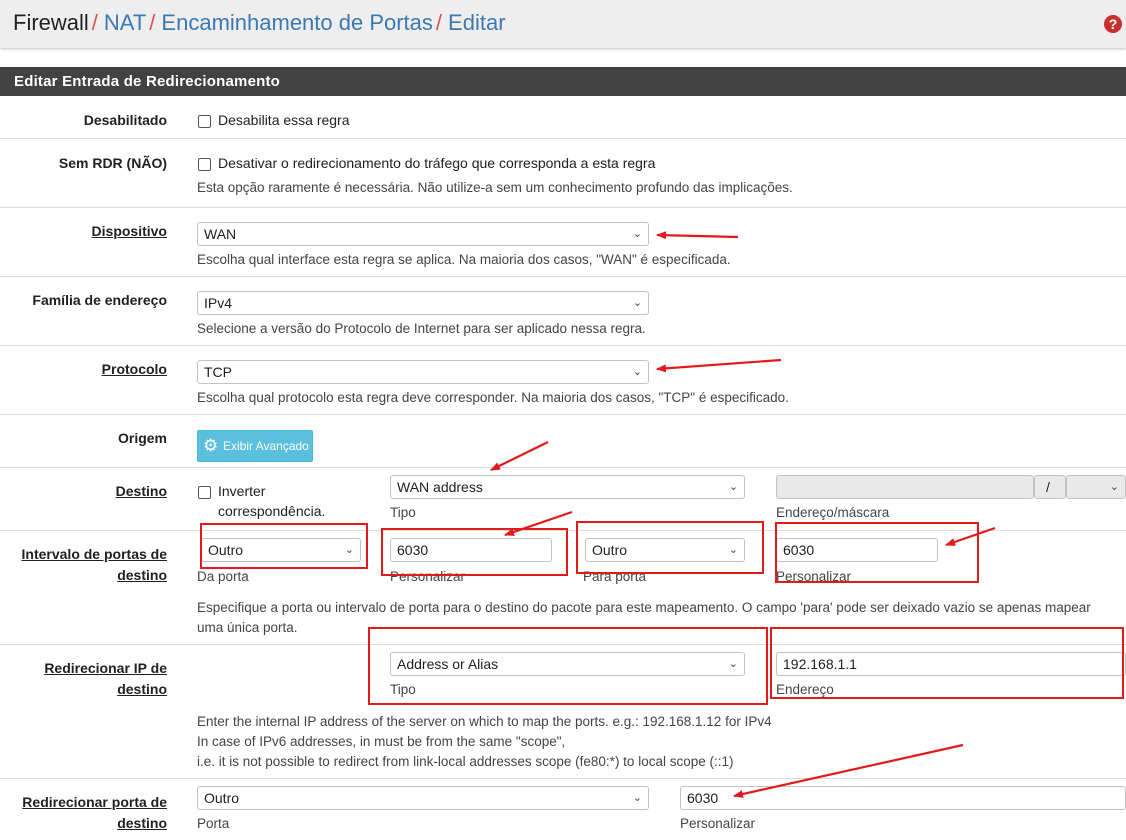 The image size is (1126, 840). I want to click on destination-type-value: WAN address, so click(440, 487).